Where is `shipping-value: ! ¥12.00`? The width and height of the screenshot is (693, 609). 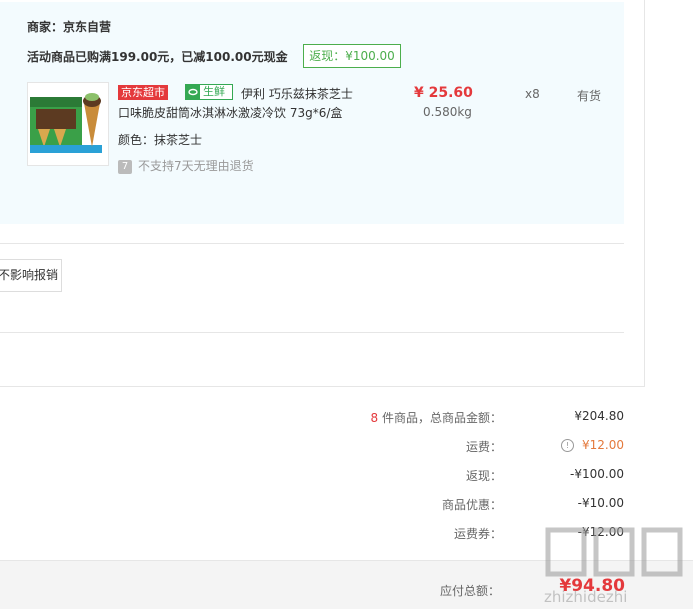 shipping-value: ! ¥12.00 is located at coordinates (592, 445).